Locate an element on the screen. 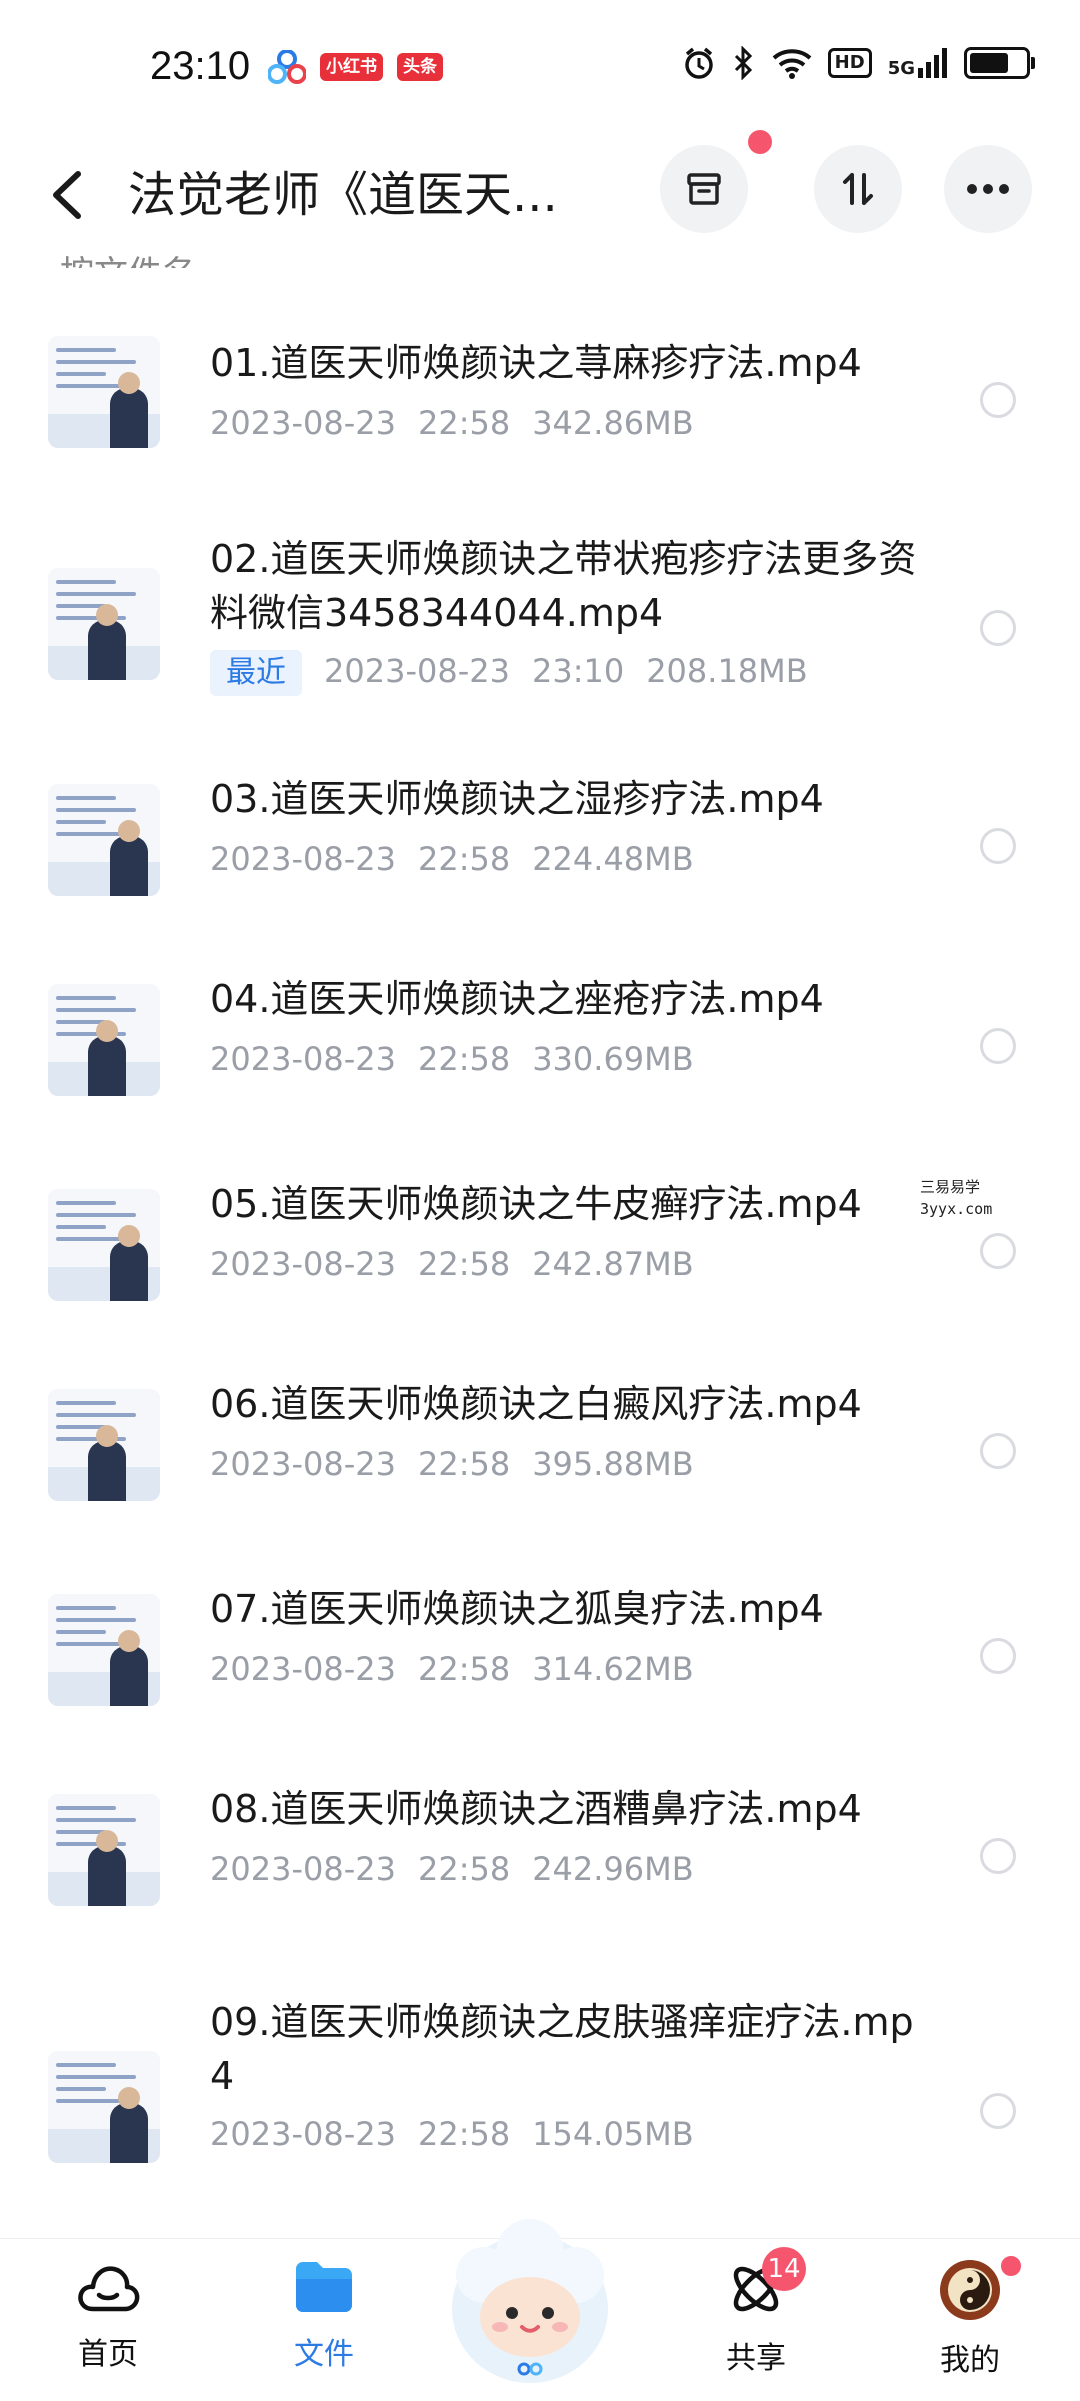  profile-notification-dot is located at coordinates (1011, 2266).